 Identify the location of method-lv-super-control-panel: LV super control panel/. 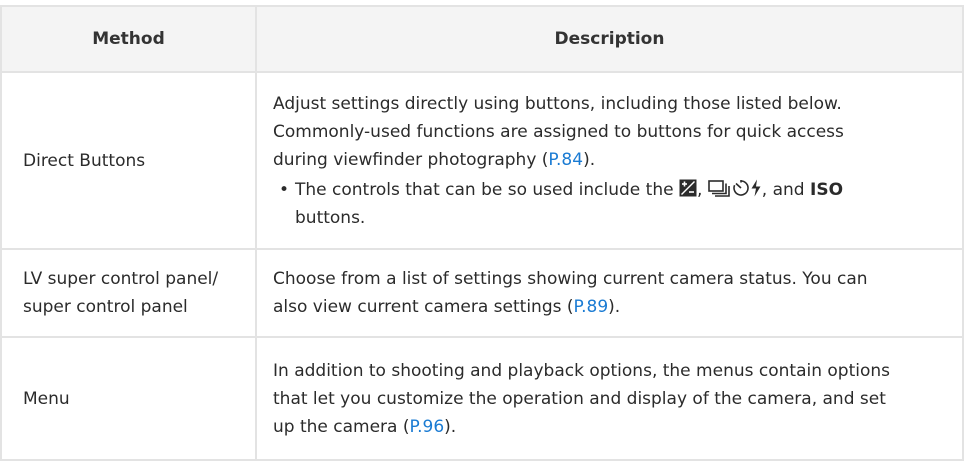
(121, 279).